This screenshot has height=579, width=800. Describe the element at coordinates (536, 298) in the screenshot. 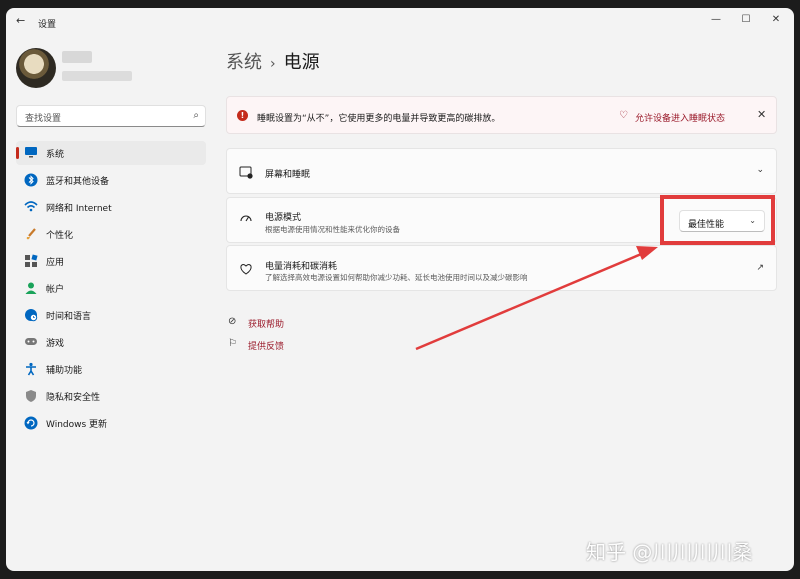

I see `annotation-arrow` at that location.